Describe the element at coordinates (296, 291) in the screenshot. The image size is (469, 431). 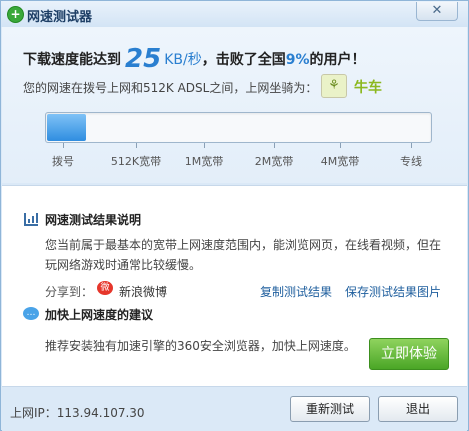
I see `copy-result-link: 复制测试结果` at that location.